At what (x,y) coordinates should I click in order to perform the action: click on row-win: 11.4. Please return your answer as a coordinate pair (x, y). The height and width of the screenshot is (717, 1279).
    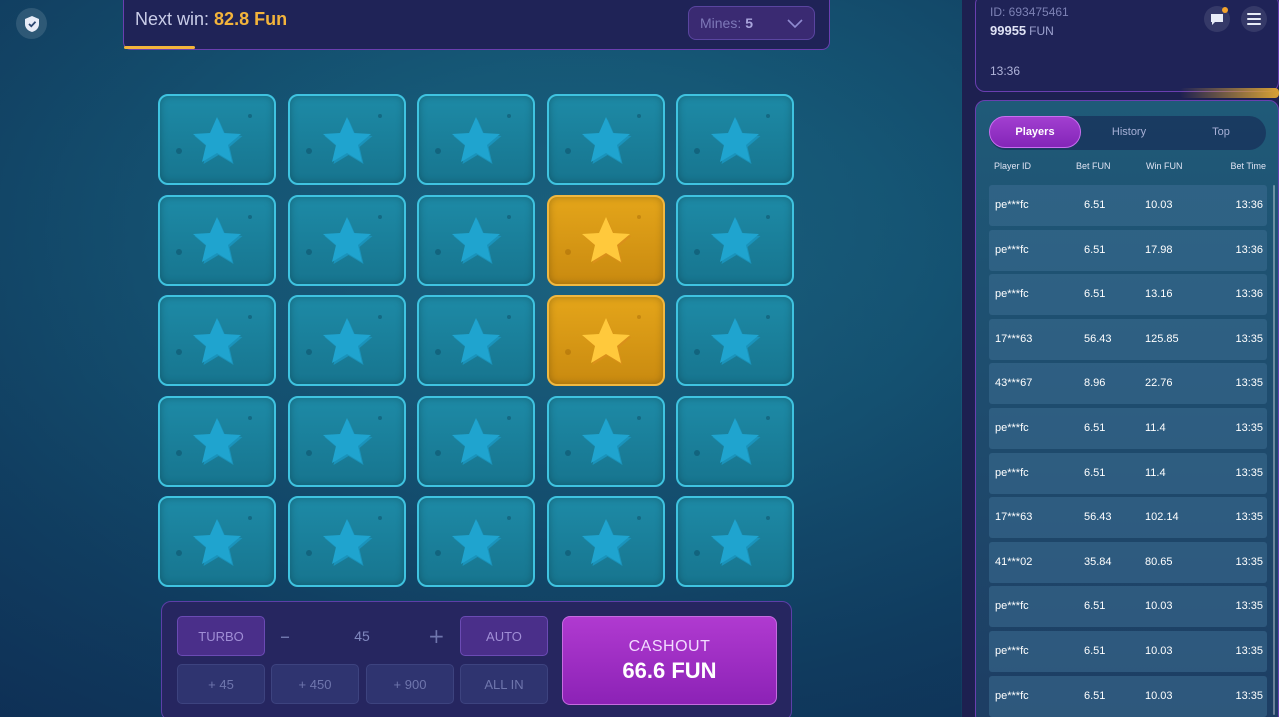
    Looking at the image, I should click on (1155, 427).